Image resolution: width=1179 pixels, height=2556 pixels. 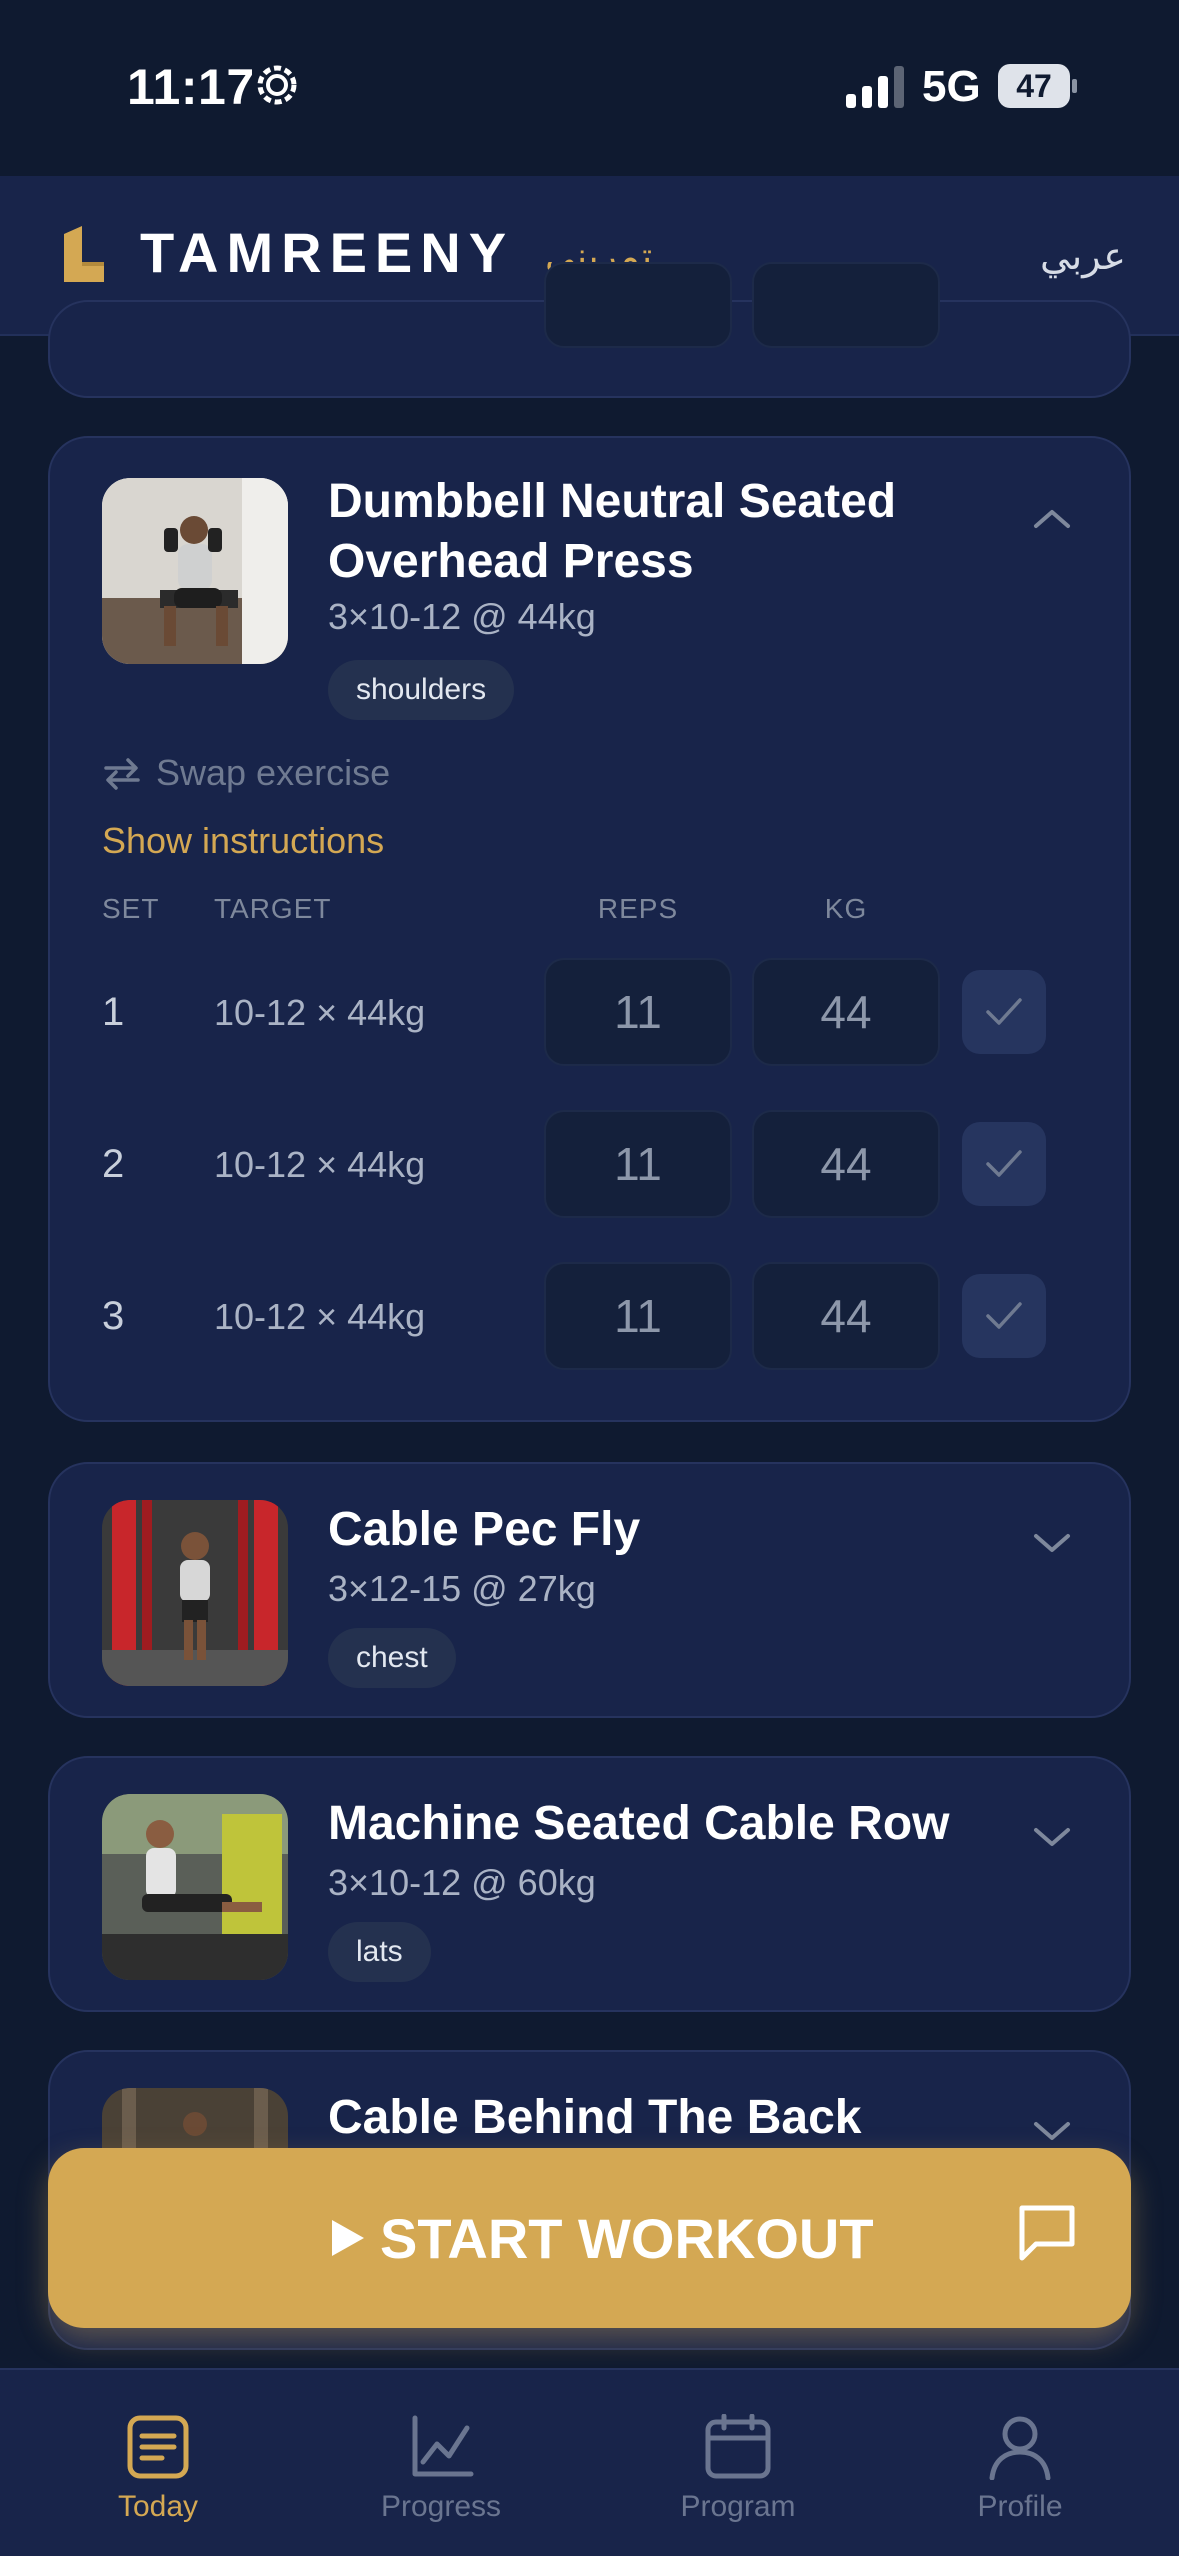 I want to click on nav-label: Progress, so click(x=441, y=2506).